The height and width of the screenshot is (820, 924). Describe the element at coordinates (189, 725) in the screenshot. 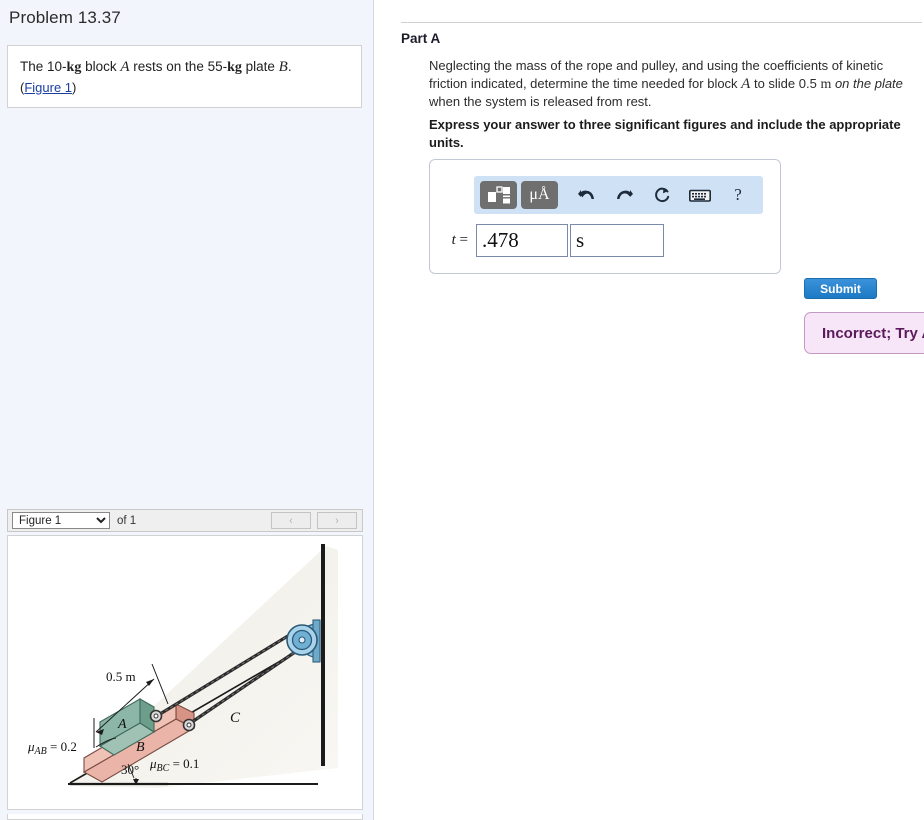

I see `rope-eye-plate-b` at that location.